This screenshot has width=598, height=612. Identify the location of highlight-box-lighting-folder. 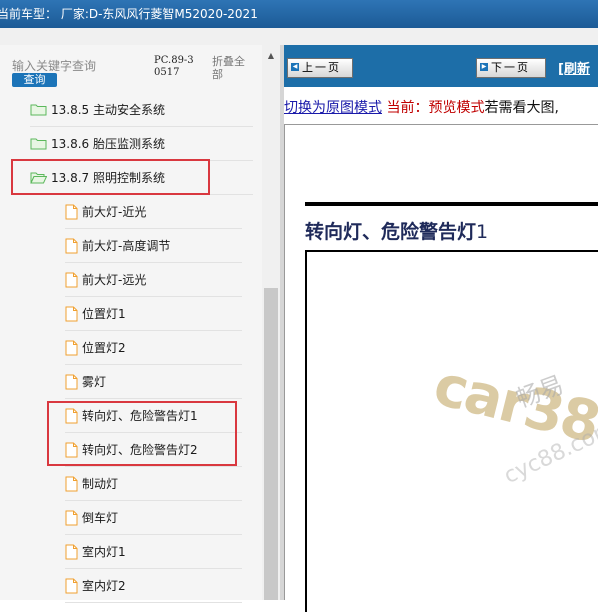
(110, 177).